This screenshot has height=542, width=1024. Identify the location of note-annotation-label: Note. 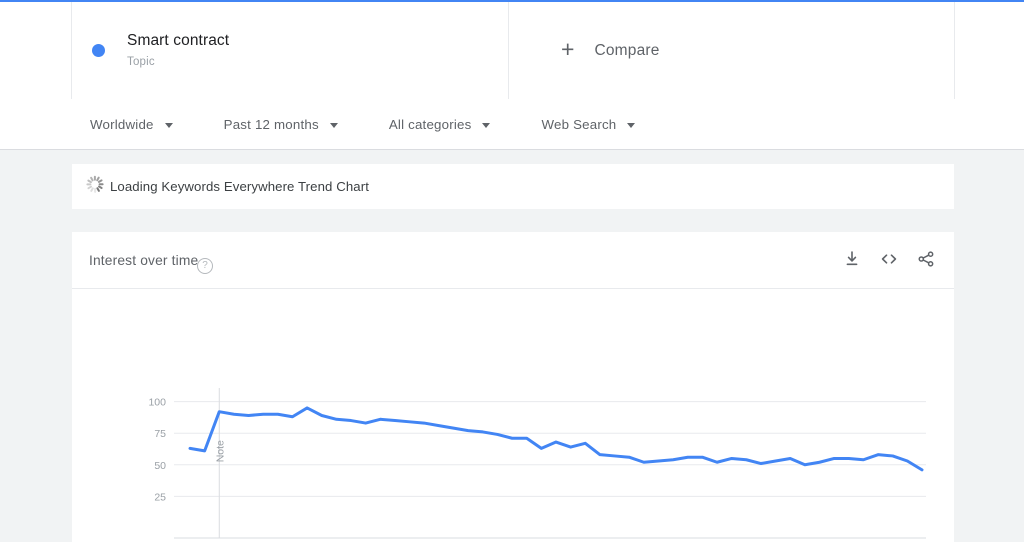
(220, 451).